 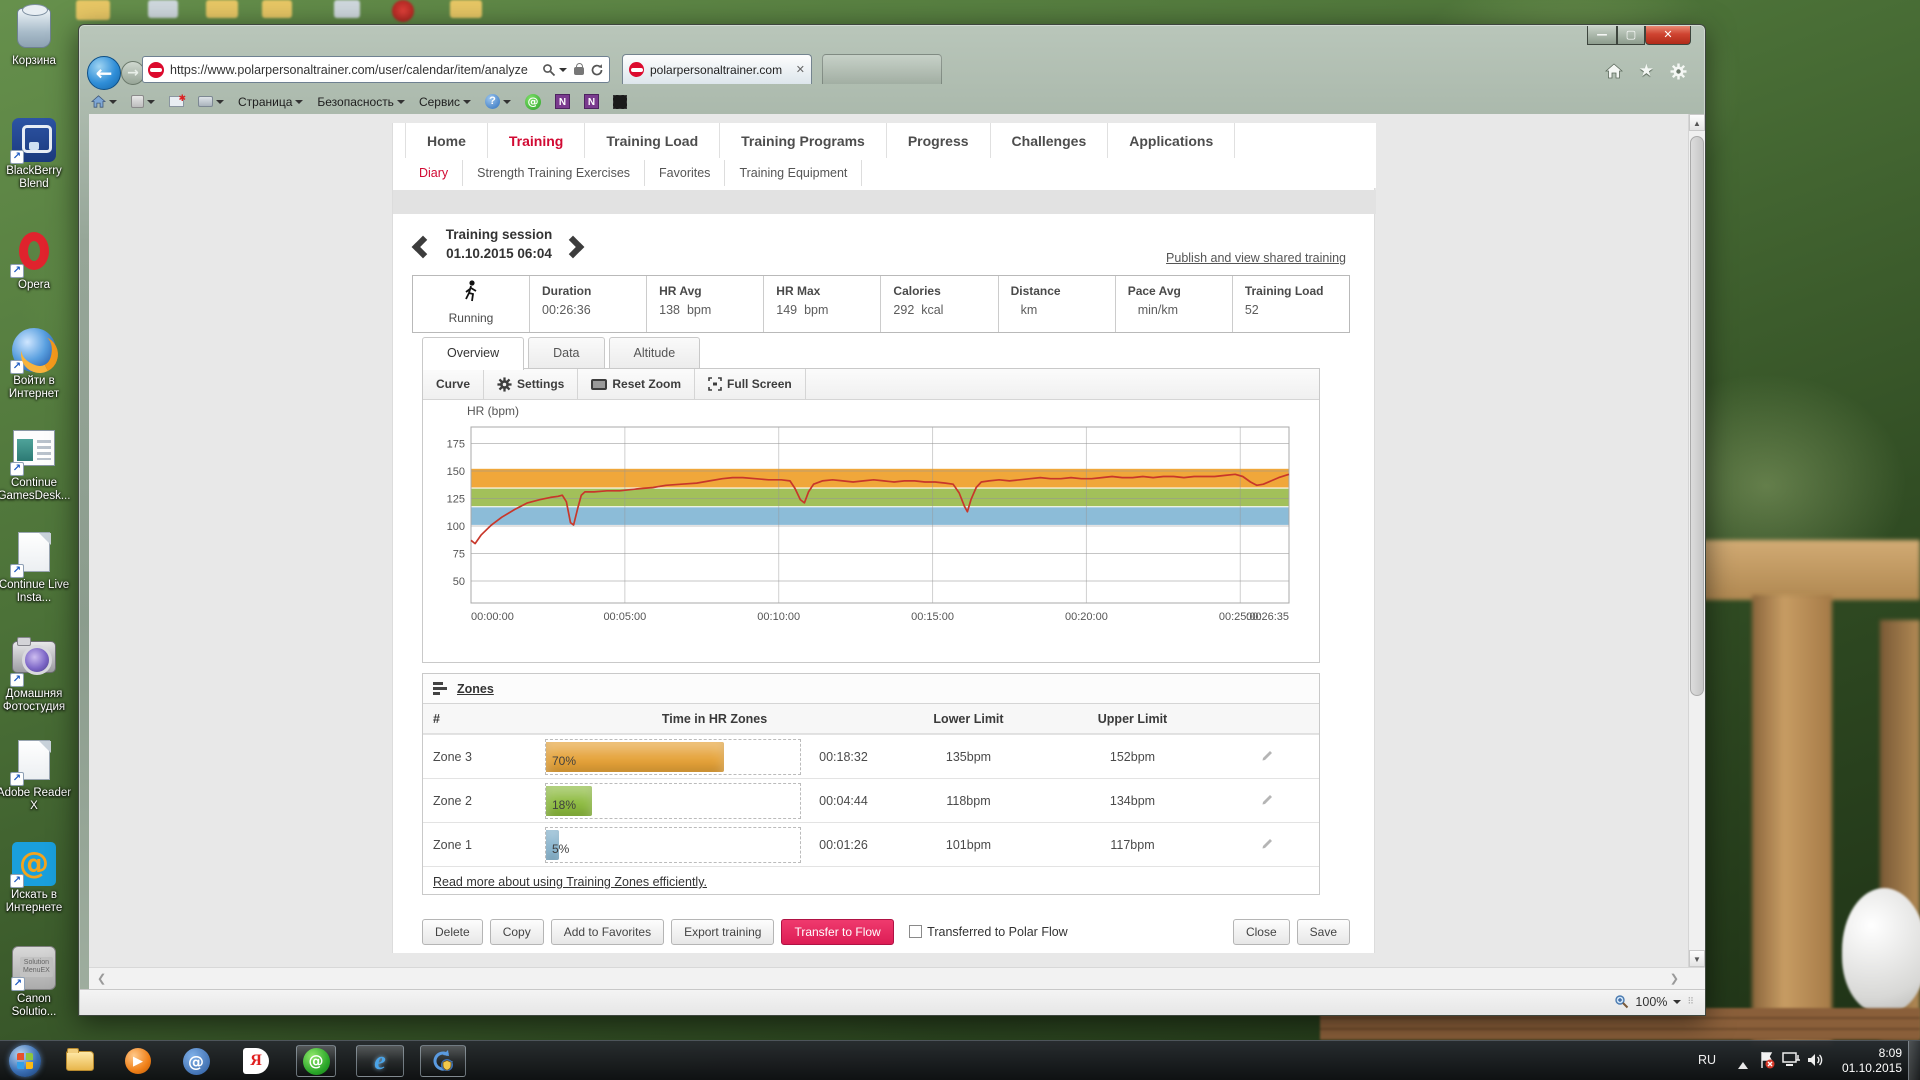 I want to click on tab-data: Data, so click(x=566, y=352).